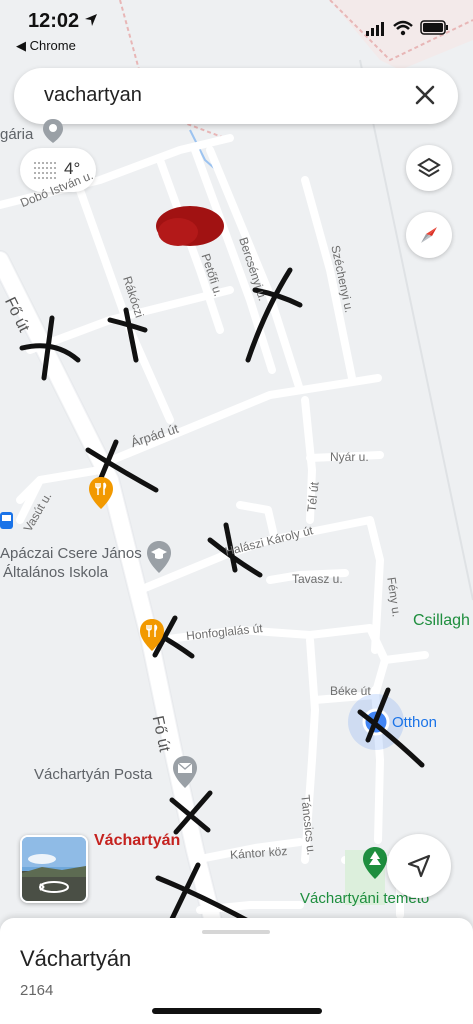 This screenshot has width=473, height=1024. What do you see at coordinates (317, 579) in the screenshot?
I see `street-label-tavasz: Tavasz u.` at bounding box center [317, 579].